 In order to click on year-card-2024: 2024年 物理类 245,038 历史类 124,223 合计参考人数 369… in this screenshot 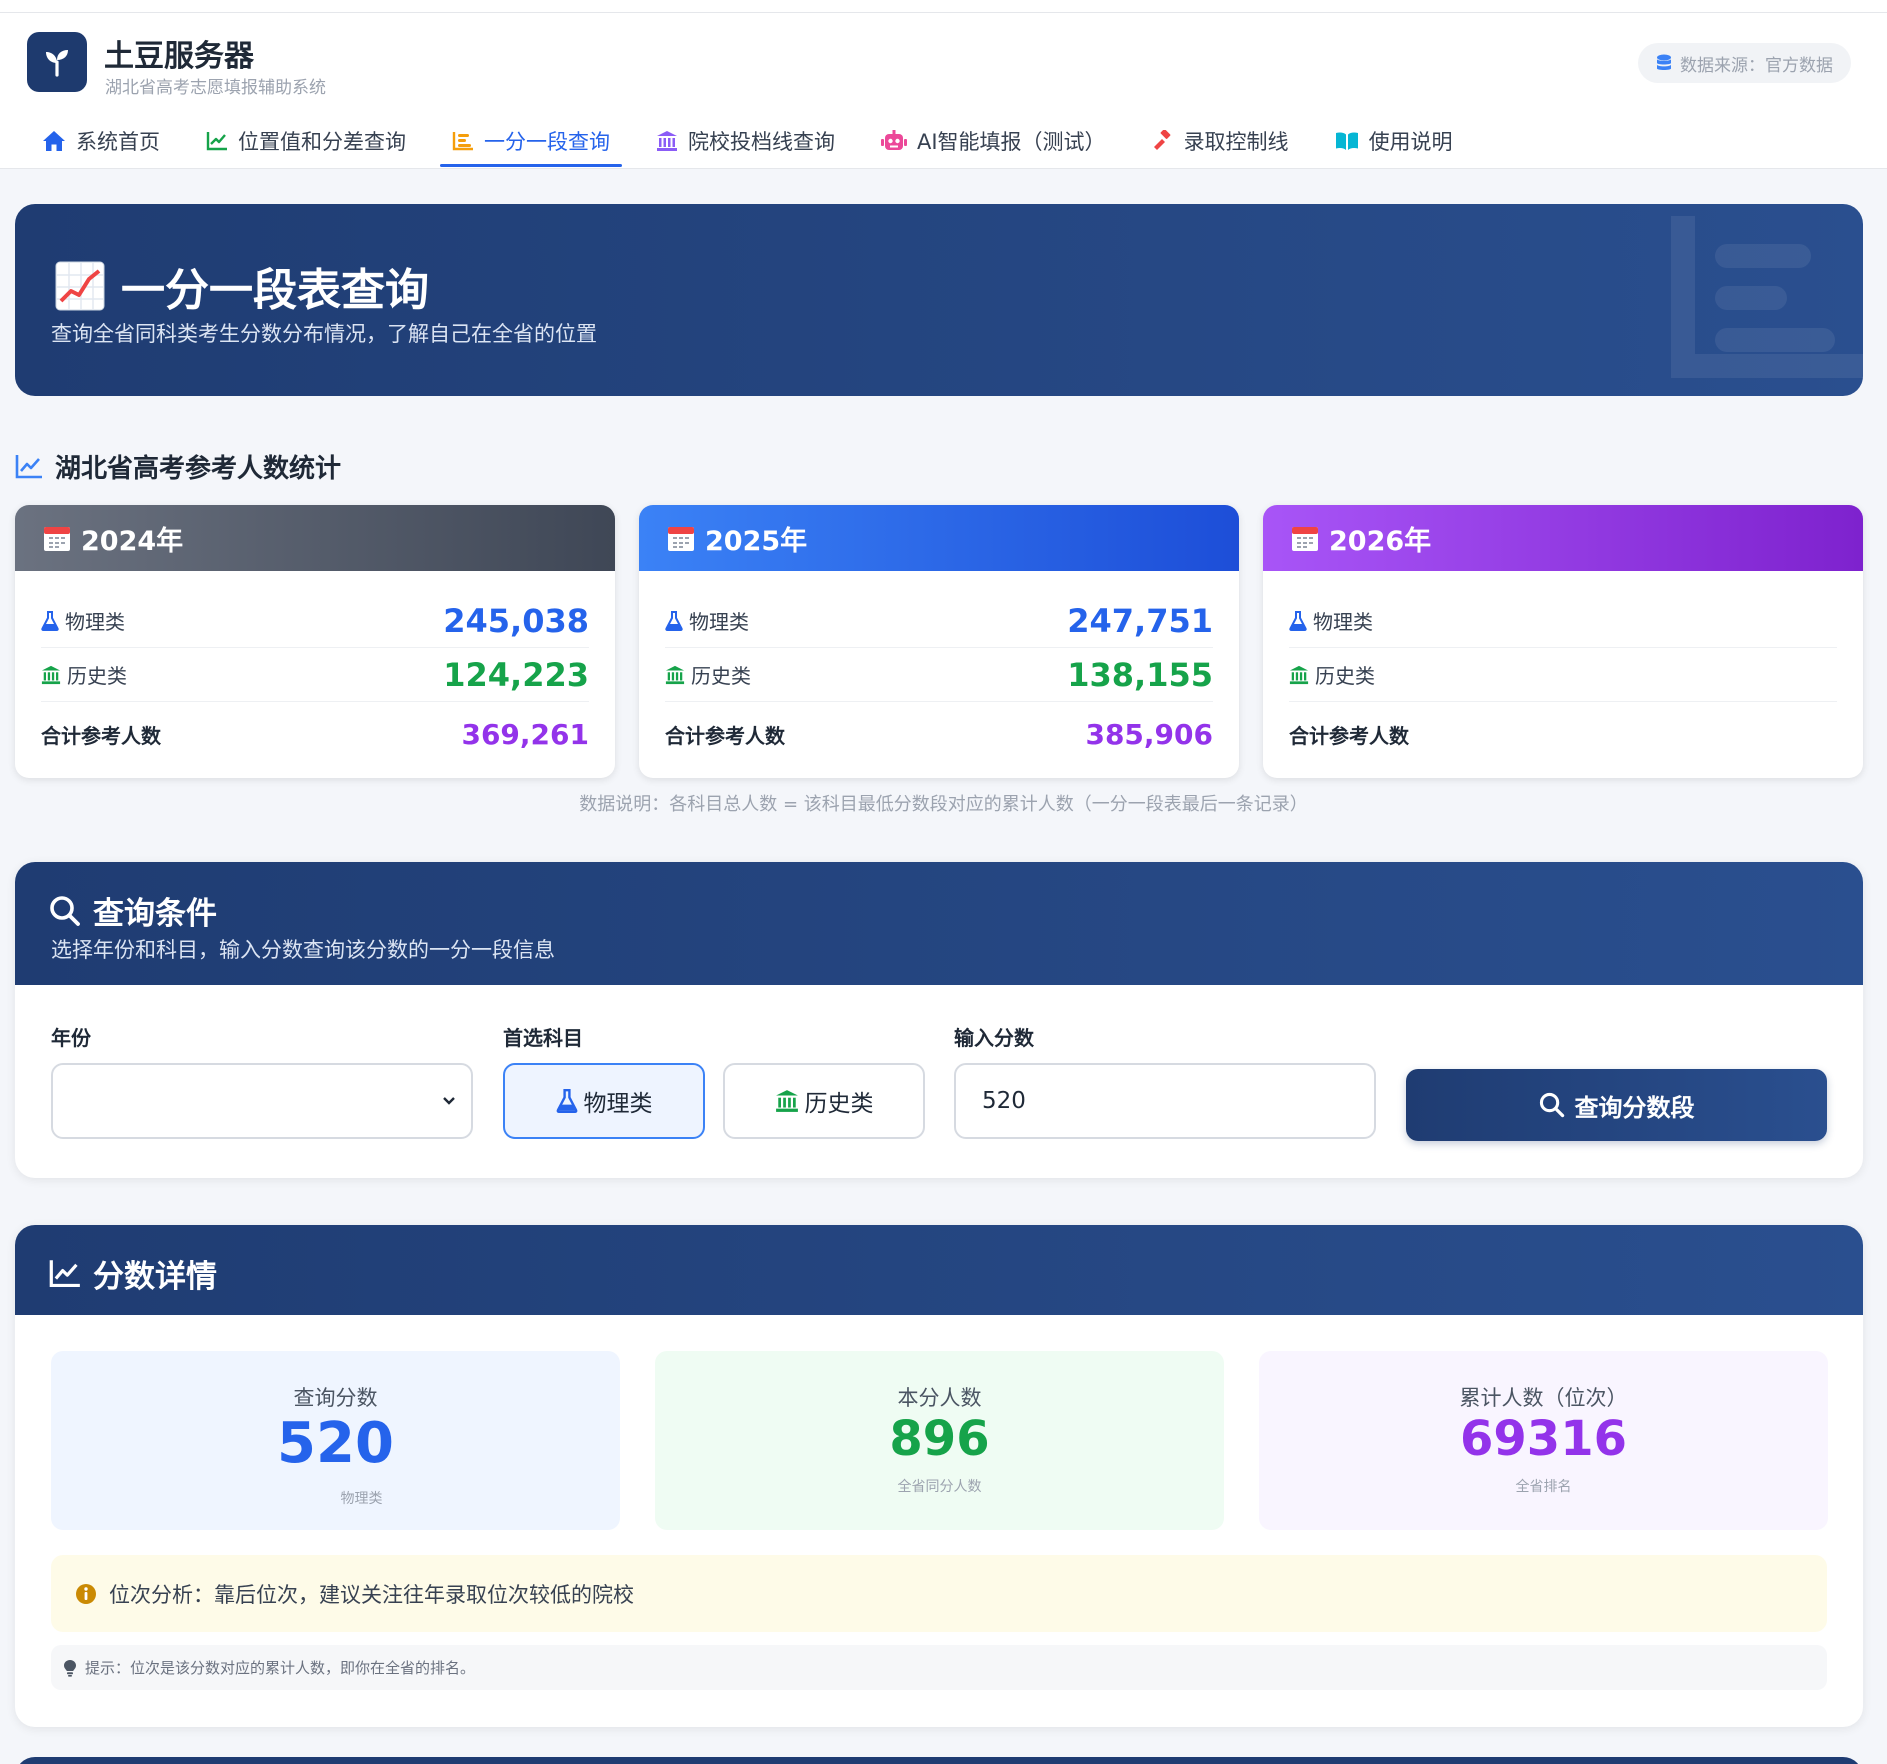, I will do `click(315, 641)`.